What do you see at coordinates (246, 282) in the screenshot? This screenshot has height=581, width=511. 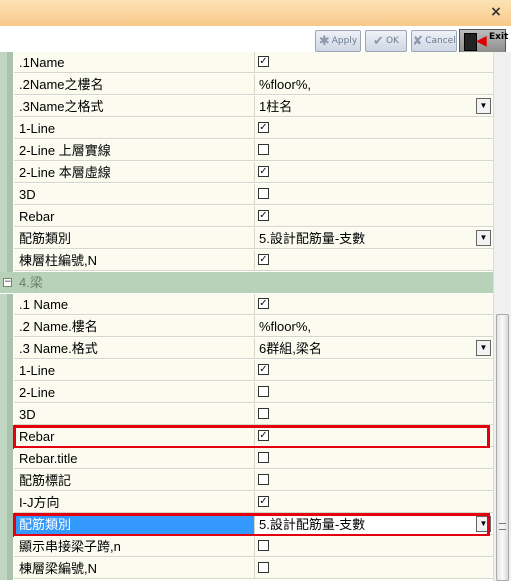 I see `section-header-beam: −4.梁` at bounding box center [246, 282].